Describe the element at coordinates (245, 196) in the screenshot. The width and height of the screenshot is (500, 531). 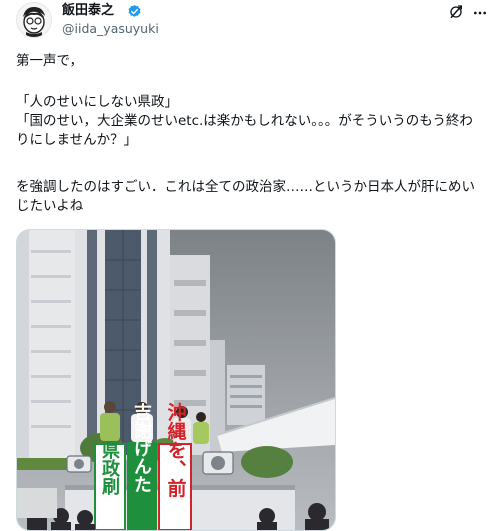
I see `tweet-line-4: を強調したのはすごい．これは全ての政治家……というか日本人が肝にめいじたいよね` at that location.